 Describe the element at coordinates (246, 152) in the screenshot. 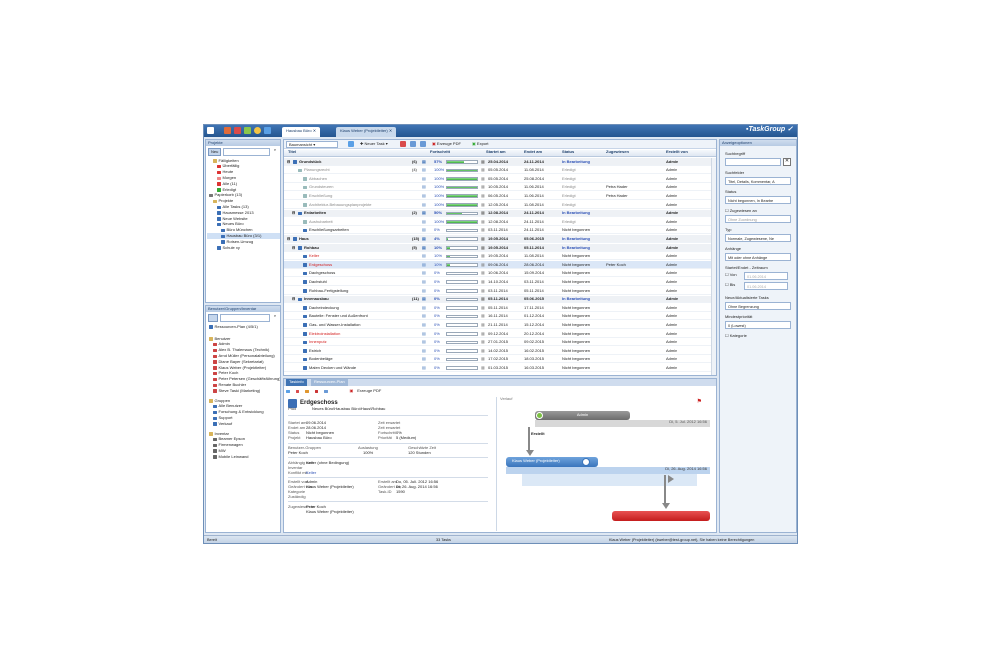

I see `project-search-input` at that location.